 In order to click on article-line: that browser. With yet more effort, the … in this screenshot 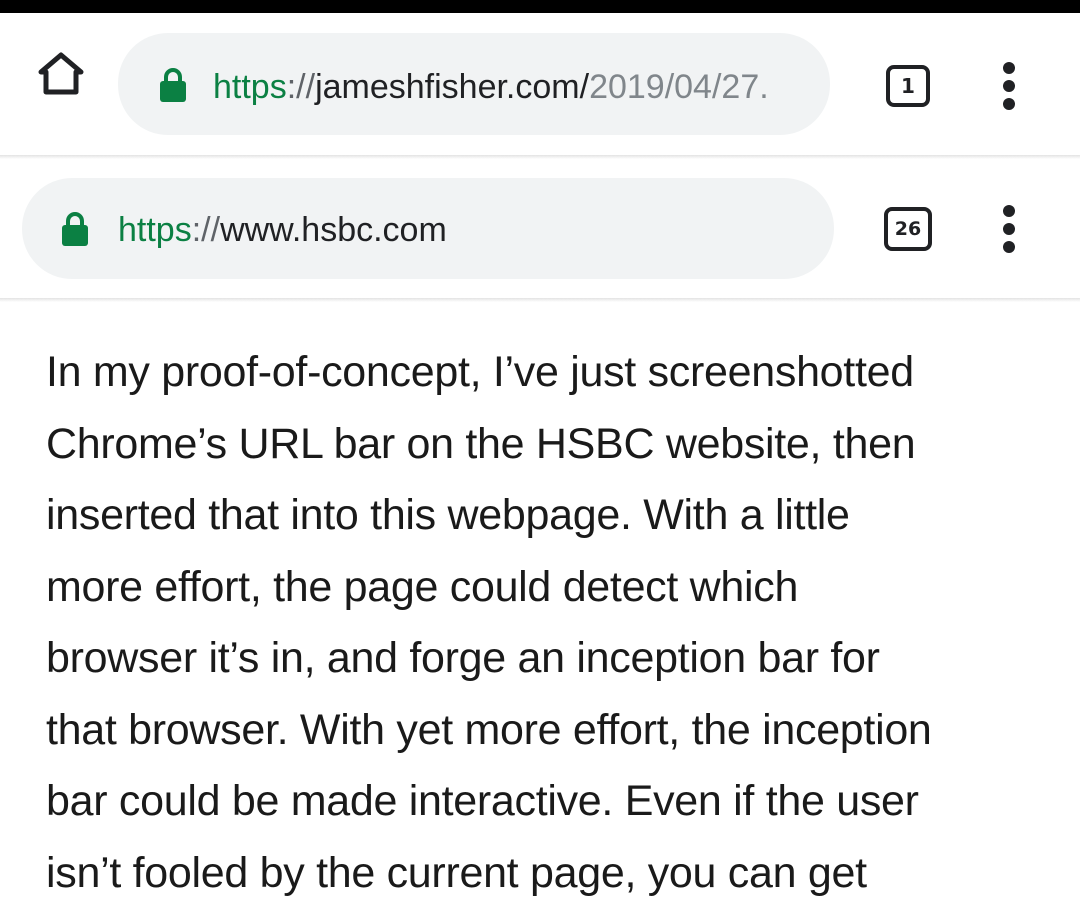, I will do `click(489, 729)`.